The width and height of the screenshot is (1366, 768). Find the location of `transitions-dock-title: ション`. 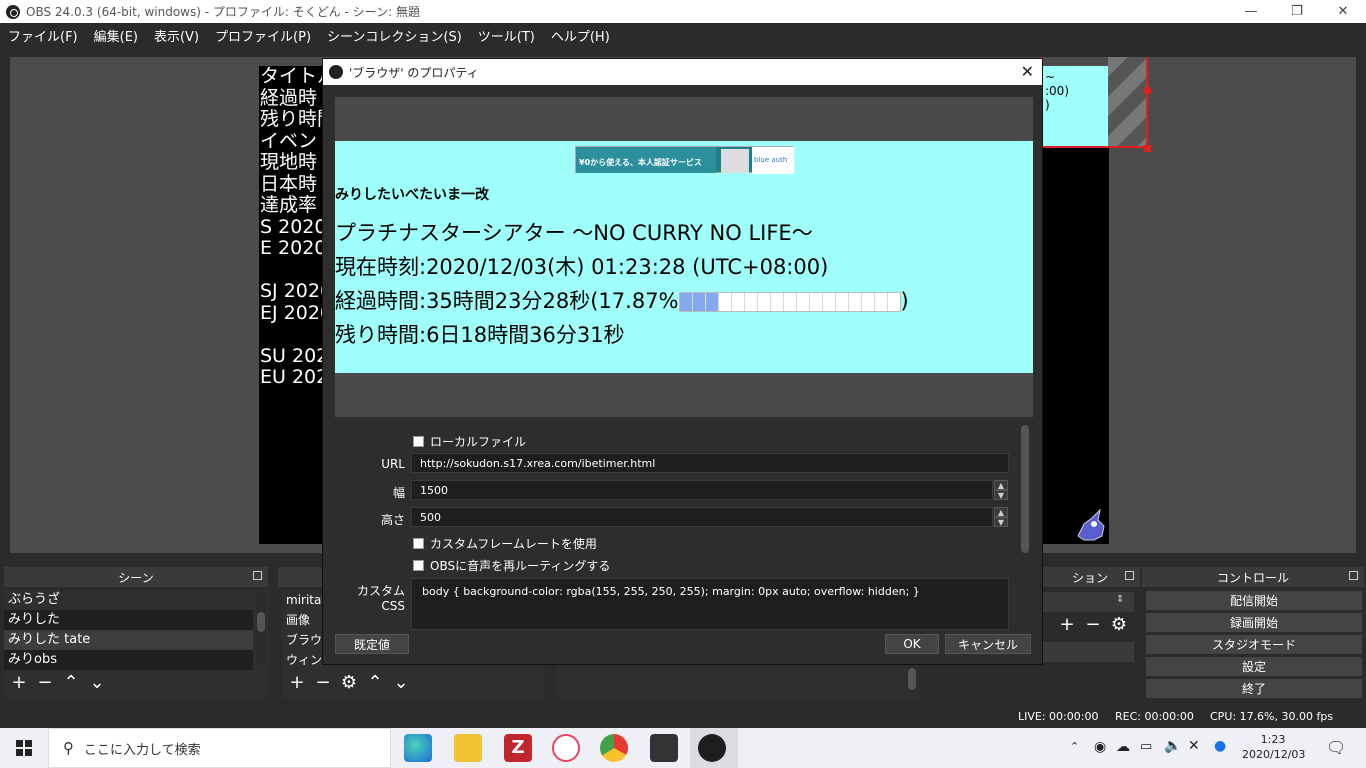

transitions-dock-title: ション is located at coordinates (1090, 577).